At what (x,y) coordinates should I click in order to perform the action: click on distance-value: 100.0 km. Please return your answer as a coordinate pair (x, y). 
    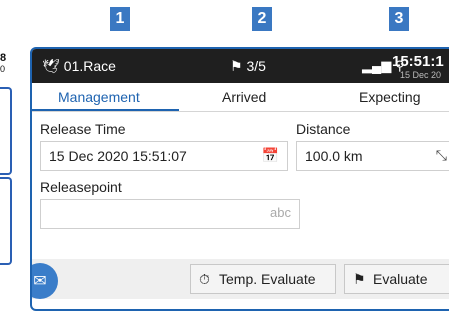
    Looking at the image, I should click on (334, 156).